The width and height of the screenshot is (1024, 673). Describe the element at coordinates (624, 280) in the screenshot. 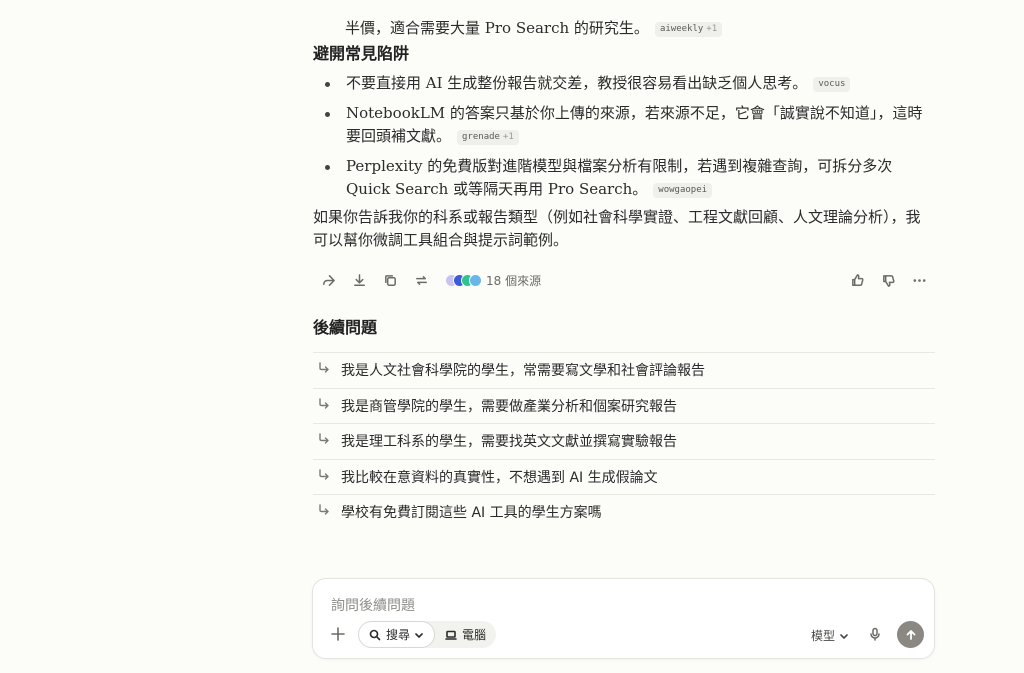

I see `answer-actions-toolbar: 18 個來源` at that location.